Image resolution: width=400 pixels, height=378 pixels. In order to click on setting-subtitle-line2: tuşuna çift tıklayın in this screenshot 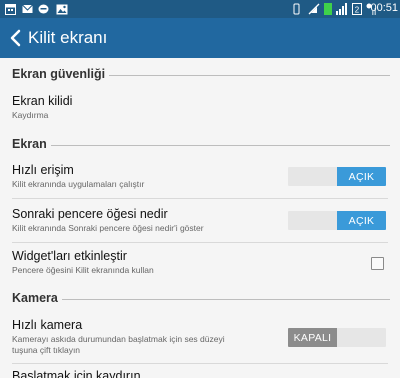, I will do `click(46, 350)`.